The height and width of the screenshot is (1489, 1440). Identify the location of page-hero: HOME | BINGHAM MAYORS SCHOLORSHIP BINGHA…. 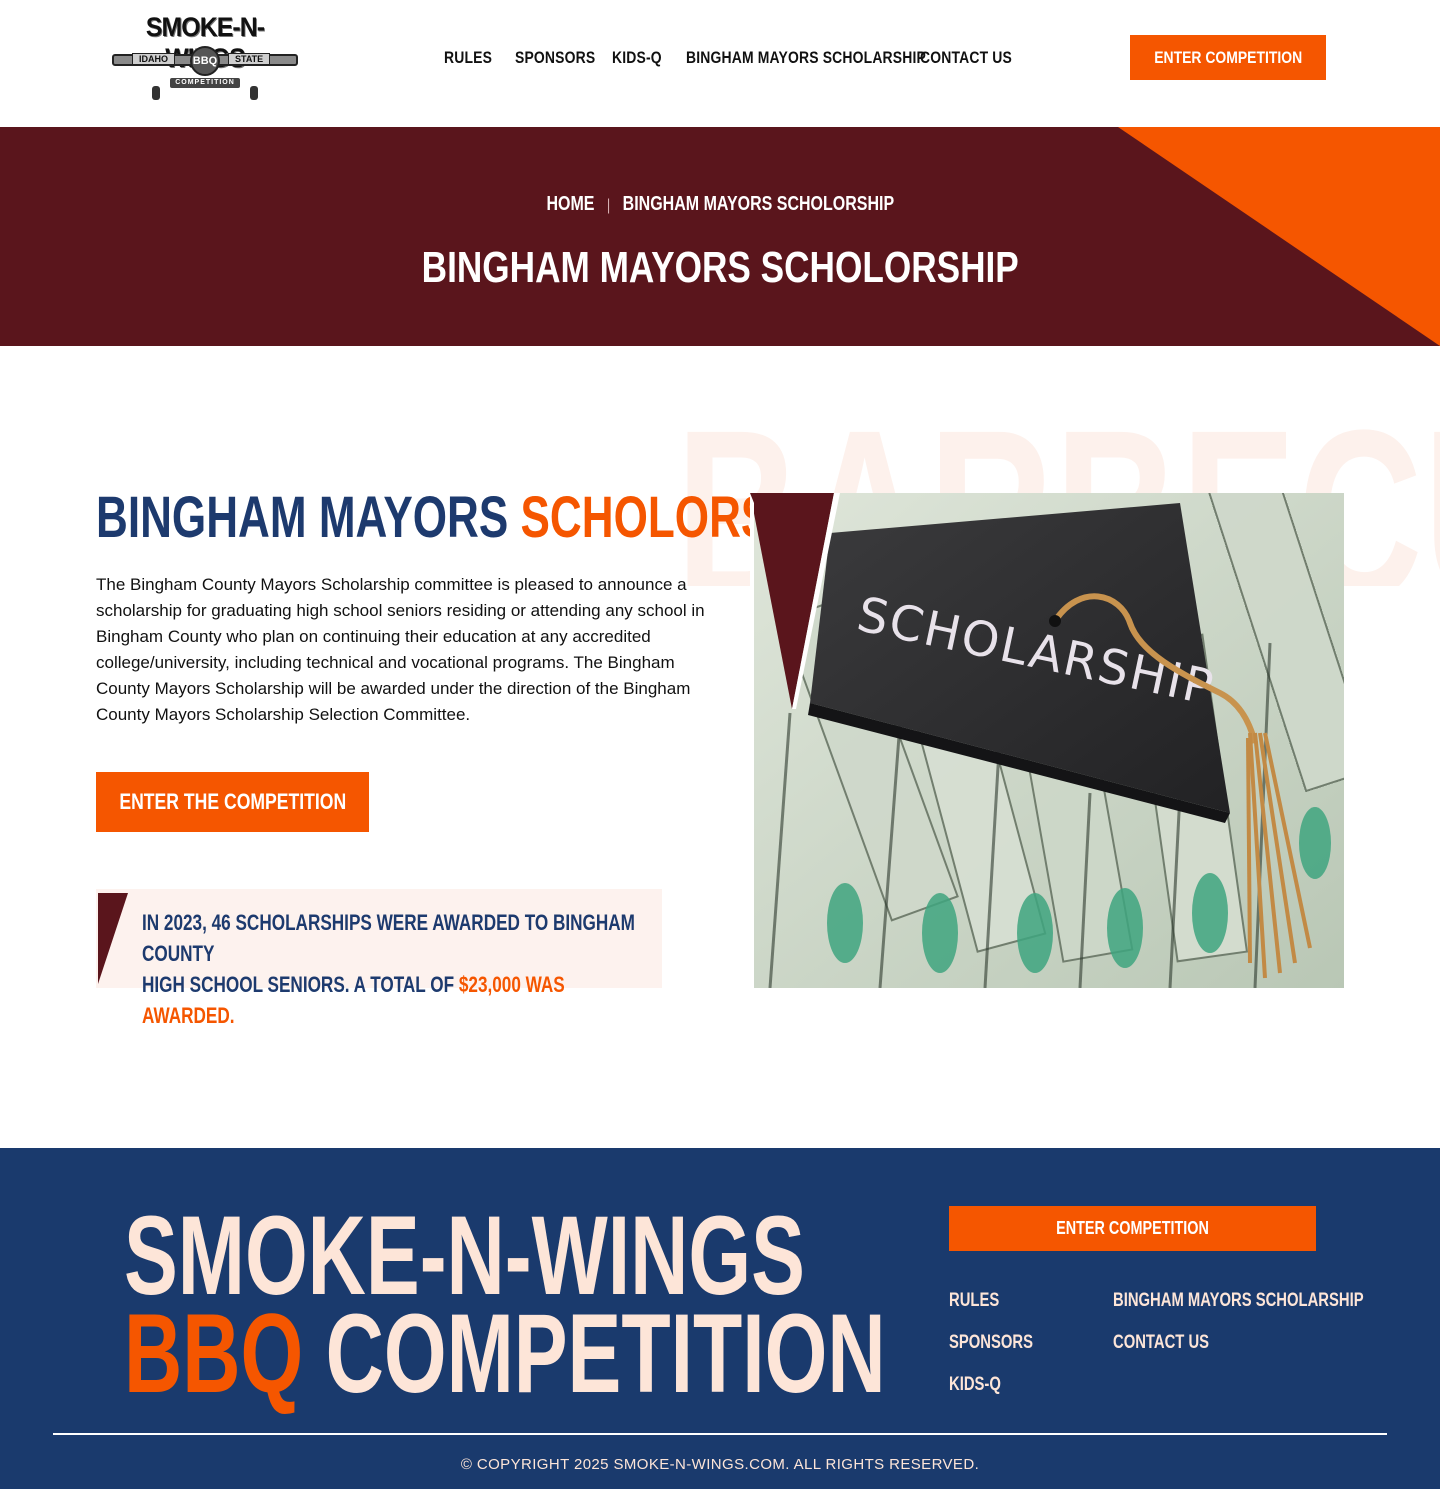
(720, 236).